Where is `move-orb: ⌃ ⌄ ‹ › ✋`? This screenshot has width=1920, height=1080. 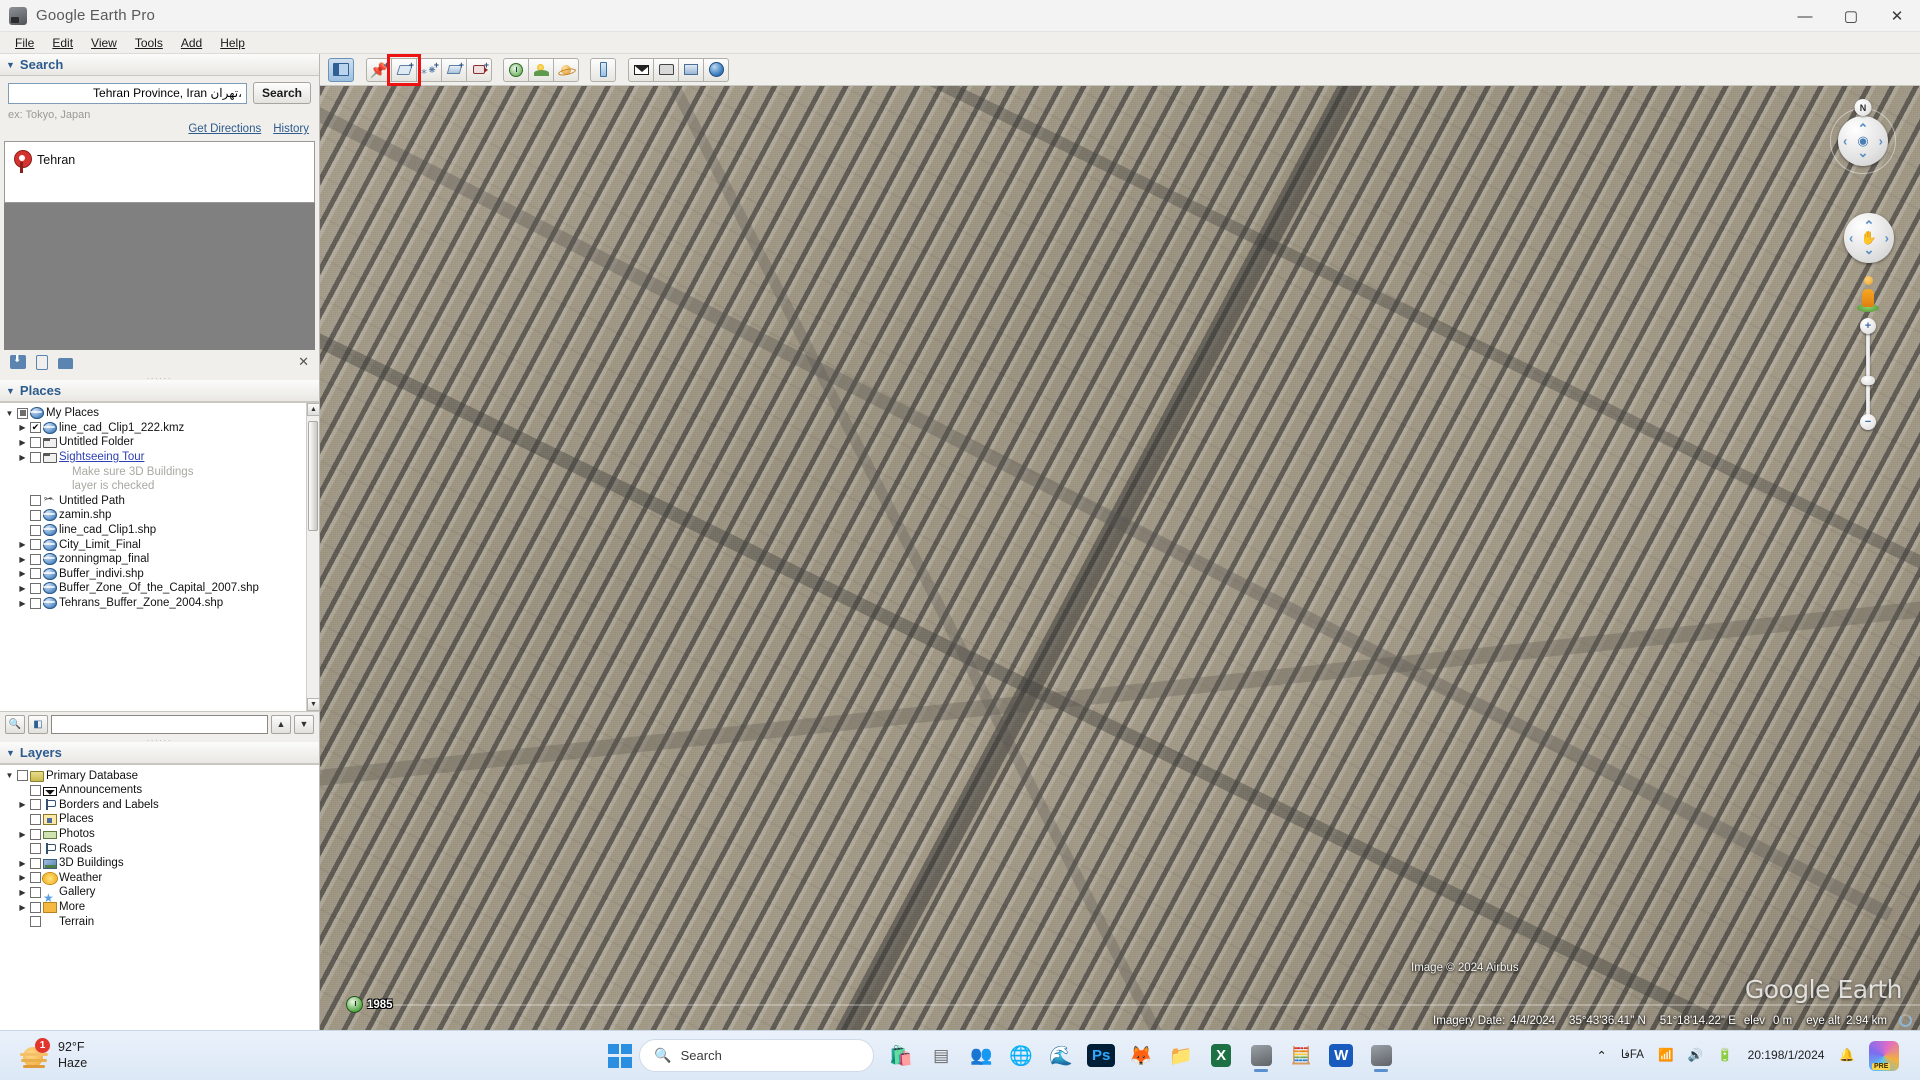
move-orb: ⌃ ⌄ ‹ › ✋ is located at coordinates (1869, 238).